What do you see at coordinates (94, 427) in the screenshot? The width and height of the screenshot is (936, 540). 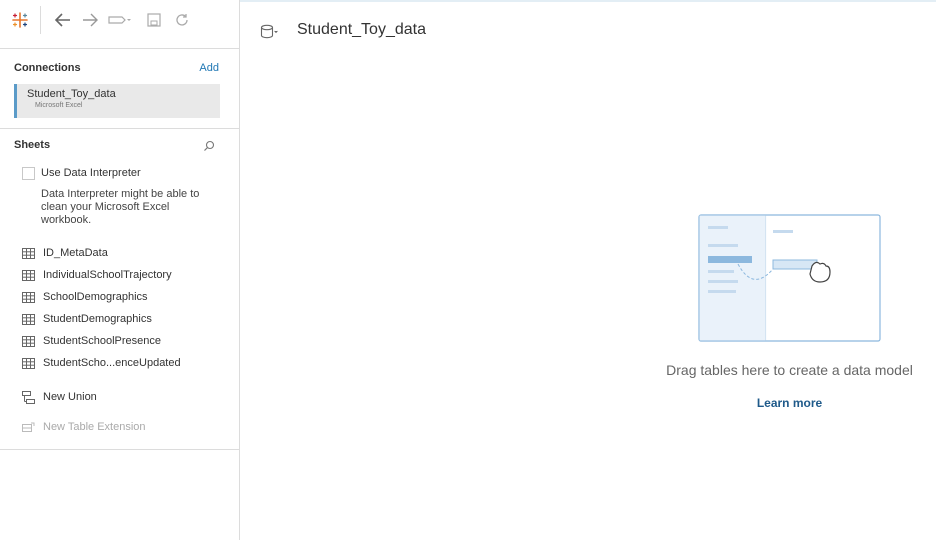 I see `new-table-extension-label: New Table Extension` at bounding box center [94, 427].